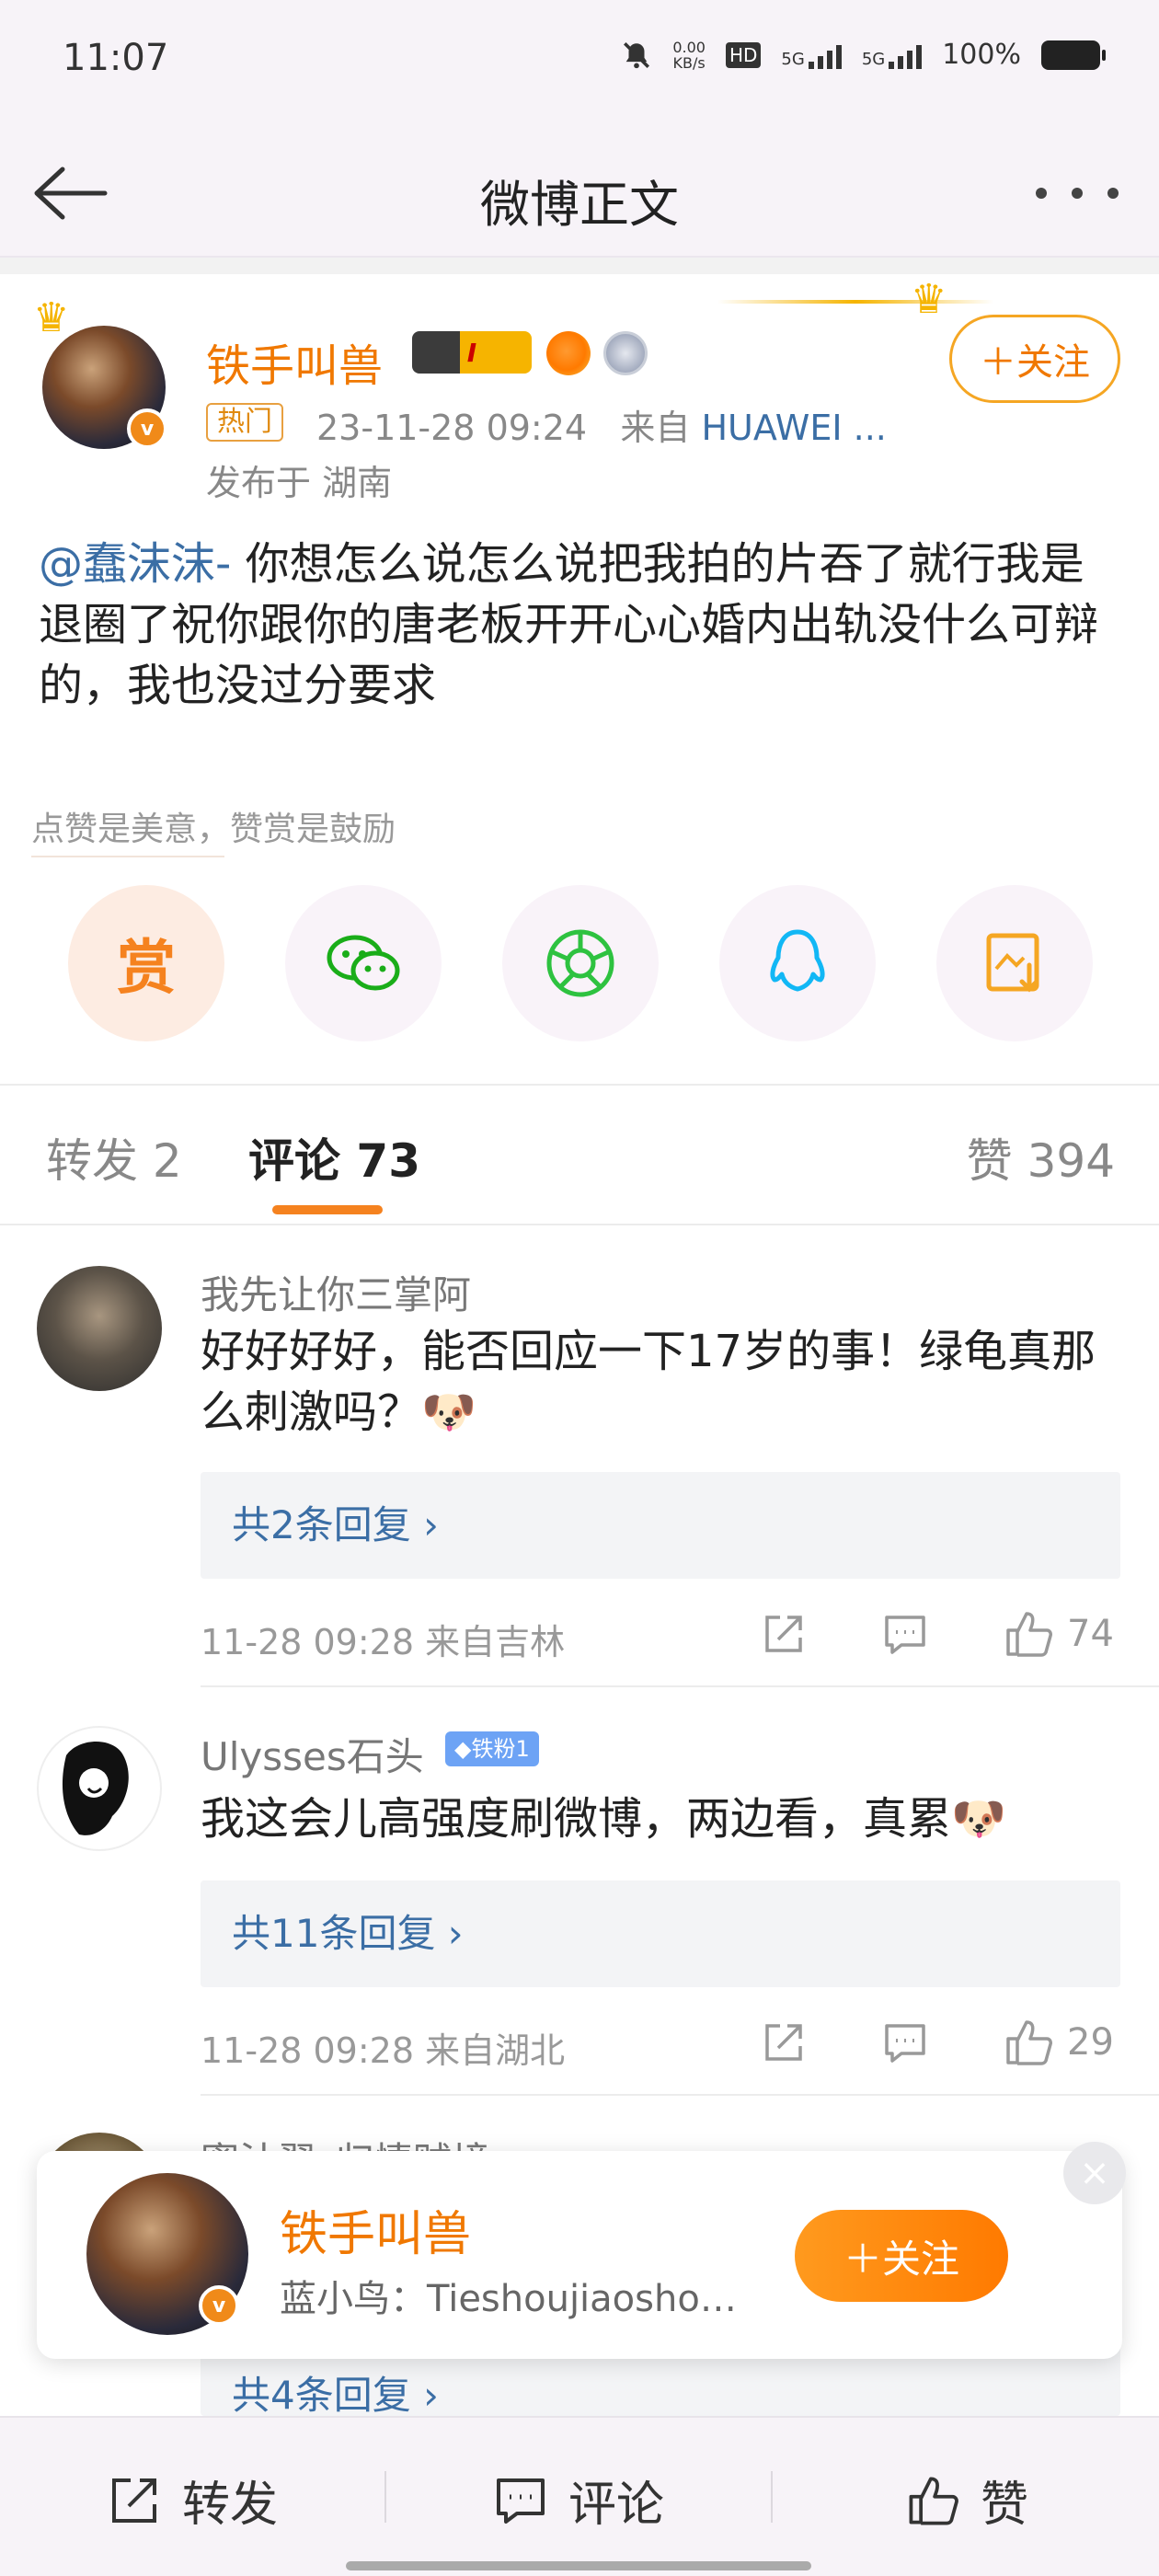 Image resolution: width=1159 pixels, height=2576 pixels. What do you see at coordinates (134, 2500) in the screenshot?
I see `repost-icon` at bounding box center [134, 2500].